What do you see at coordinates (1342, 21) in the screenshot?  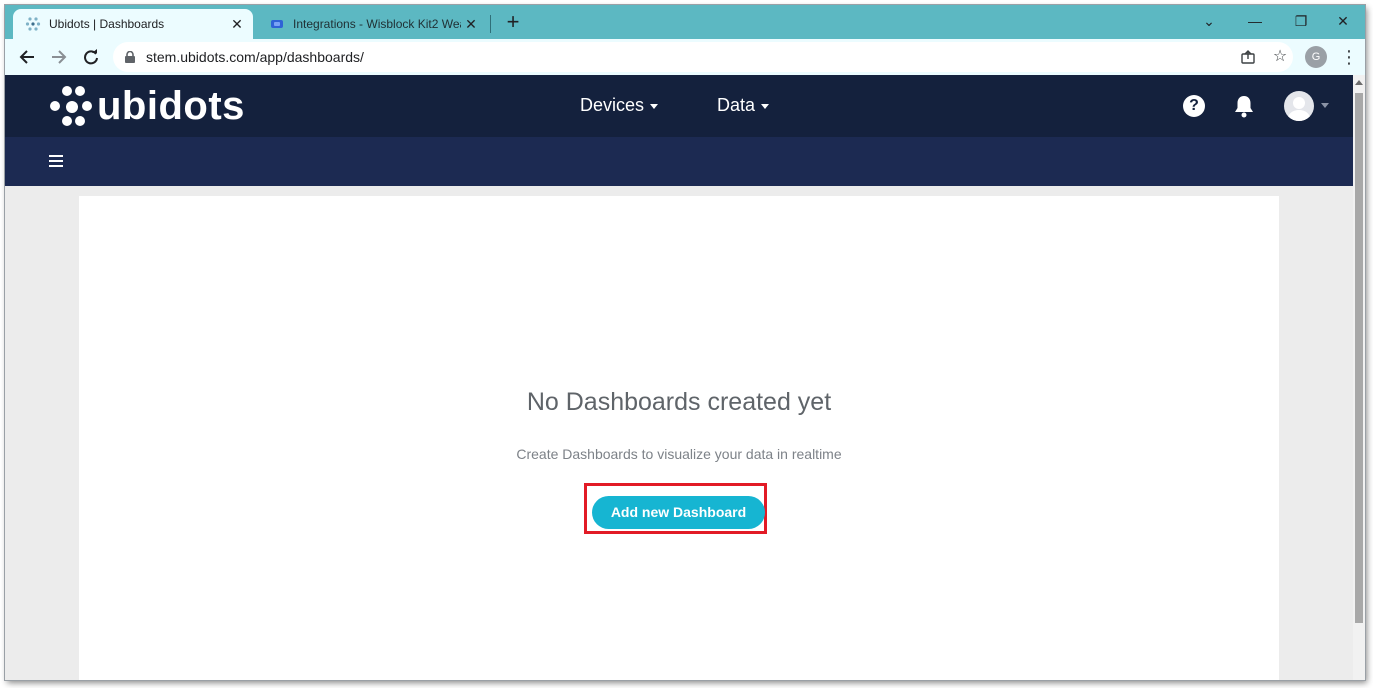 I see `close-window-button: ✕` at bounding box center [1342, 21].